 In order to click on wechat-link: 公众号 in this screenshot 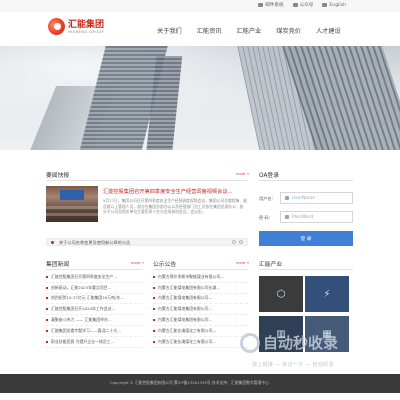, I will do `click(303, 5)`.